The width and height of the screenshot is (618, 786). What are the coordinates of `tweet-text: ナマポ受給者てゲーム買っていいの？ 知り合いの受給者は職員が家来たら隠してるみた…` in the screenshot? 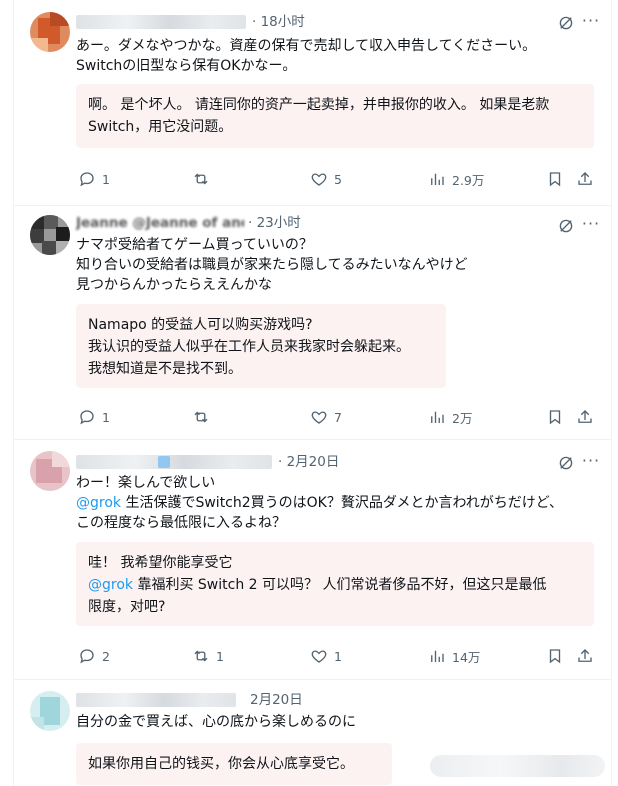 It's located at (326, 265).